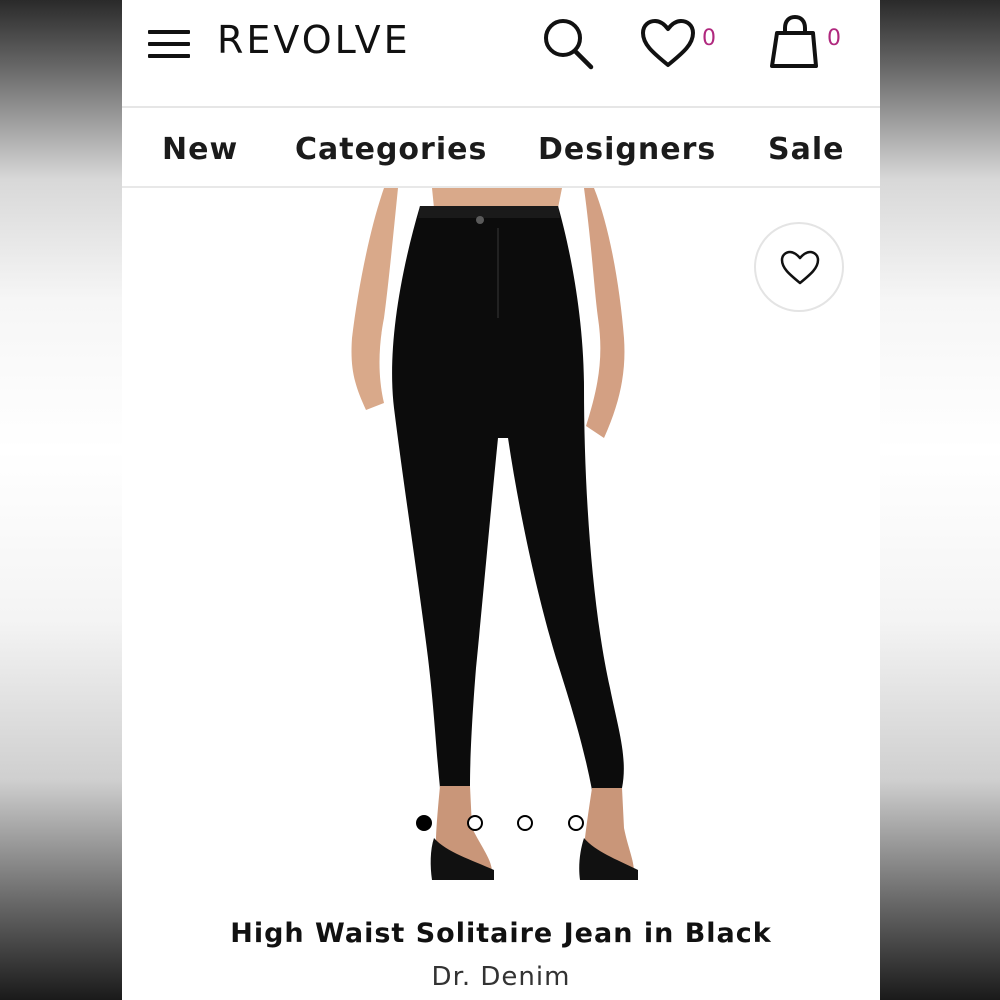  I want to click on heart-icon, so click(668, 43).